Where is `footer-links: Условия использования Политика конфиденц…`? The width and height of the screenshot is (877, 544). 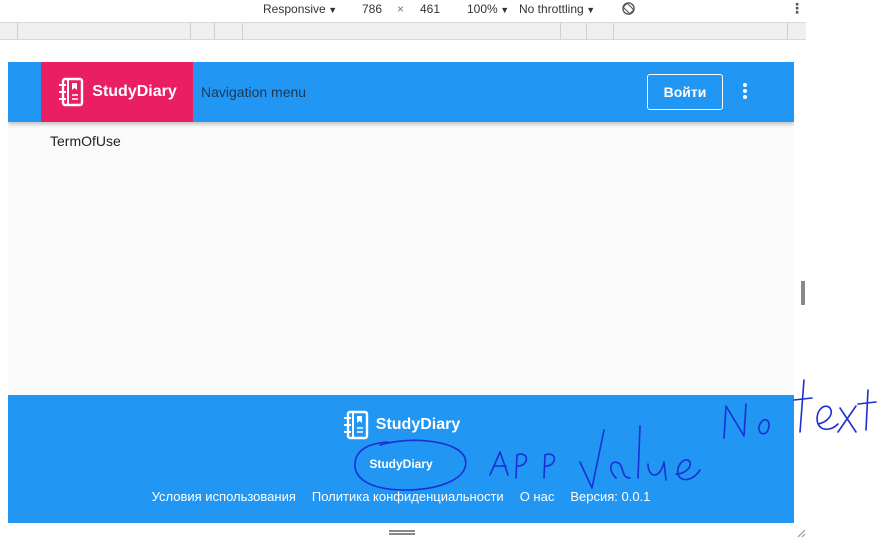
footer-links: Условия использования Политика конфиденц… is located at coordinates (401, 496).